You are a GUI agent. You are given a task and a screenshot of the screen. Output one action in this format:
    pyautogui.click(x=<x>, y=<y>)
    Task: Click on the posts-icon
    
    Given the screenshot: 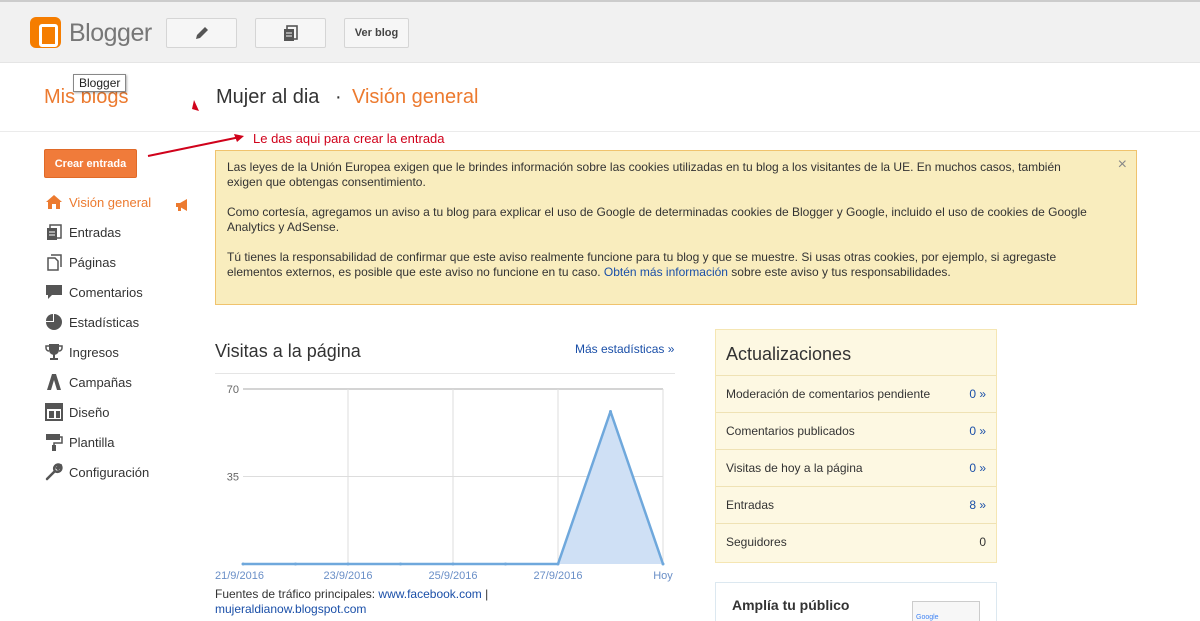 What is the action you would take?
    pyautogui.click(x=54, y=232)
    